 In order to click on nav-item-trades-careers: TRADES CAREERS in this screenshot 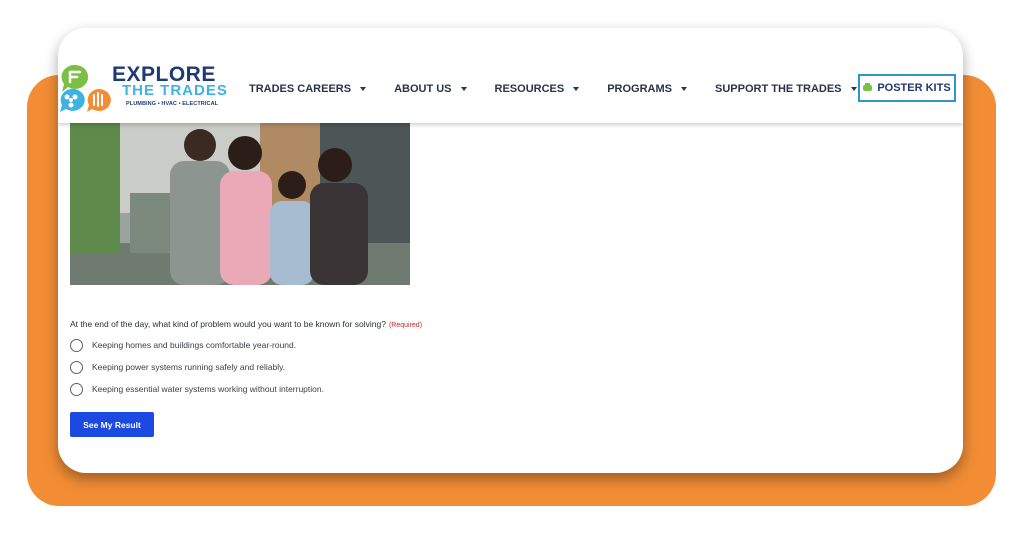, I will do `click(308, 89)`.